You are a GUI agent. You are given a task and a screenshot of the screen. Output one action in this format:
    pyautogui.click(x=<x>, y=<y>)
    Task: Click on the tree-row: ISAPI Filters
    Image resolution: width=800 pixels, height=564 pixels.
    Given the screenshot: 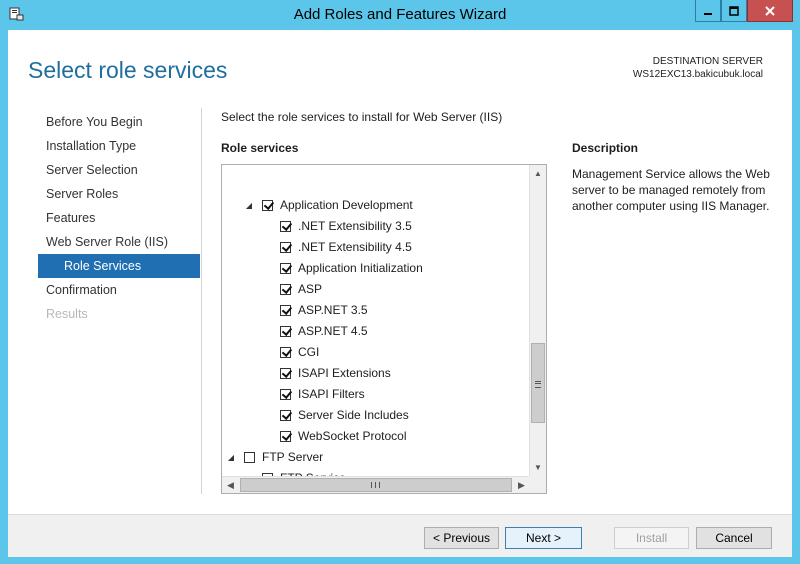 What is the action you would take?
    pyautogui.click(x=376, y=394)
    